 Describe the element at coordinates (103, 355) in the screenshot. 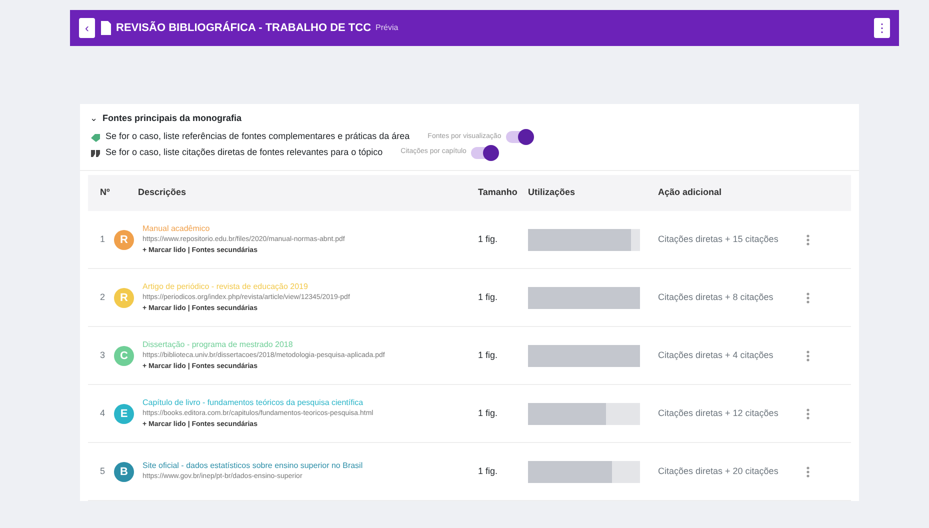

I see `row-number: 3` at that location.